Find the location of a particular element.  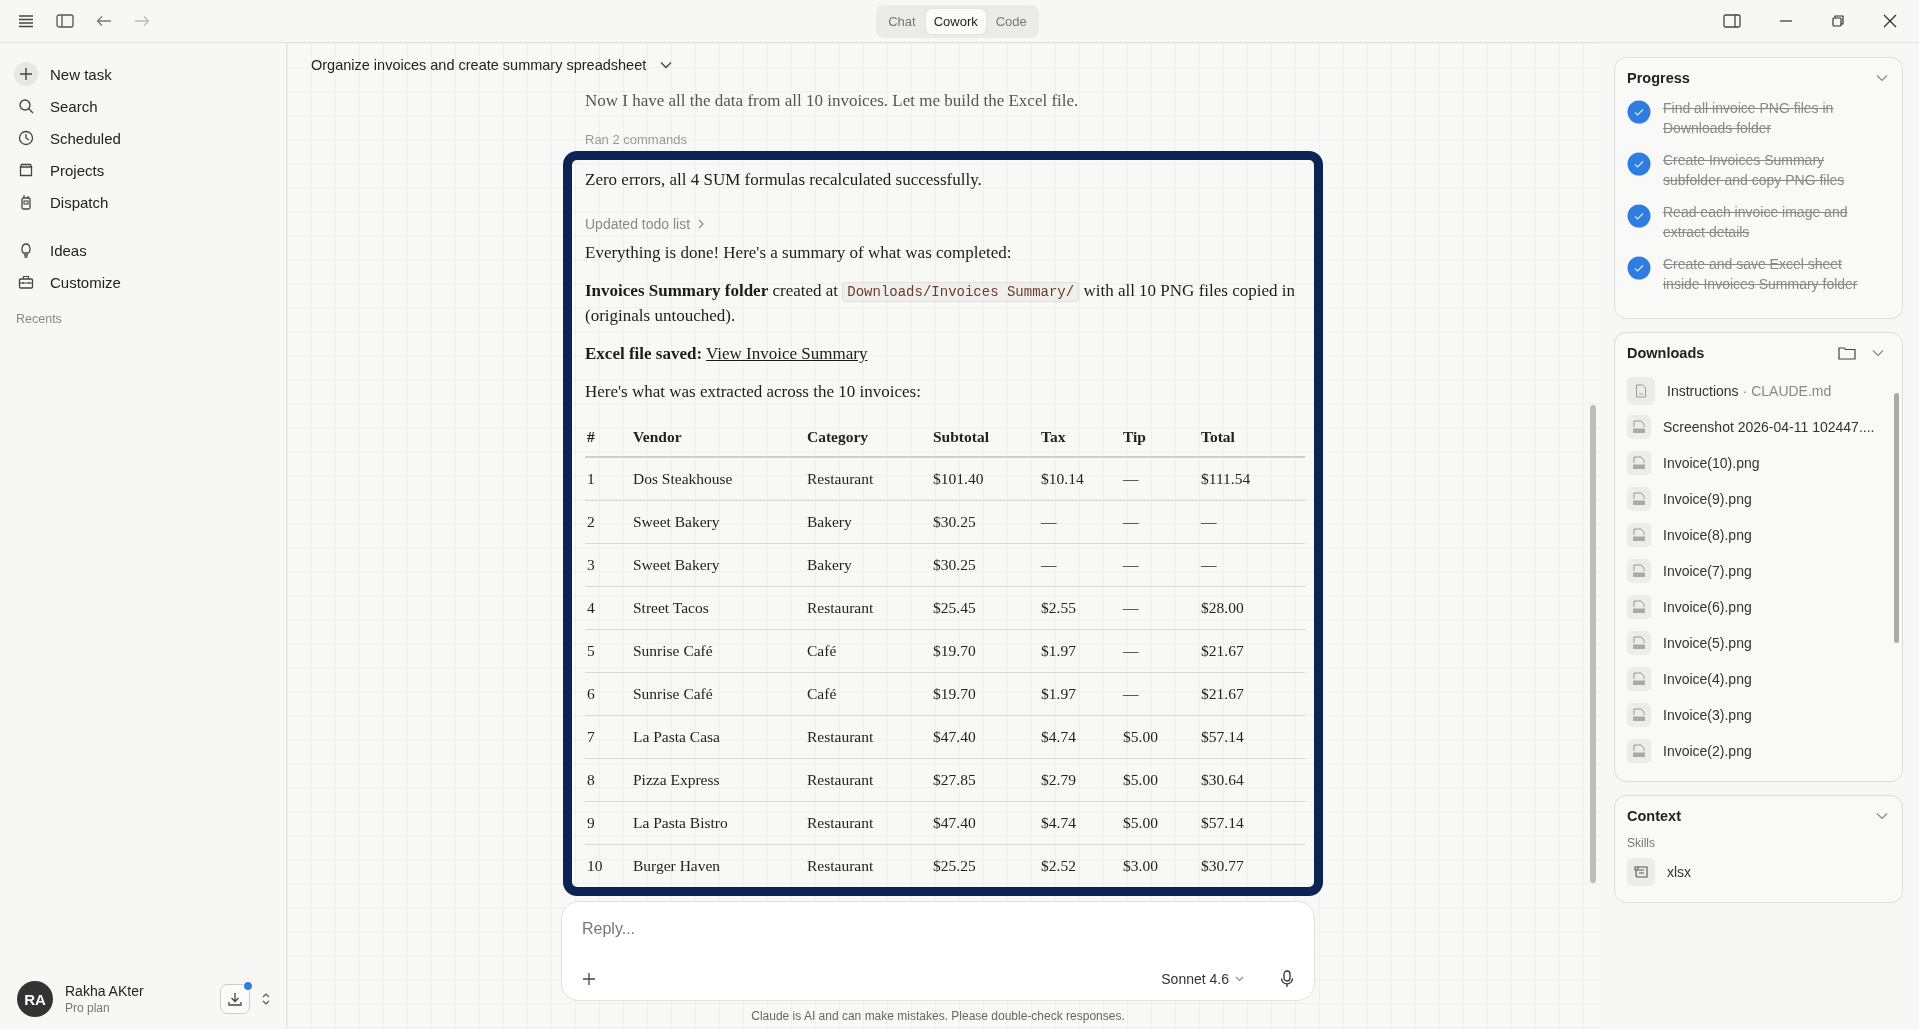

table-cell: 8 is located at coordinates (608, 780).